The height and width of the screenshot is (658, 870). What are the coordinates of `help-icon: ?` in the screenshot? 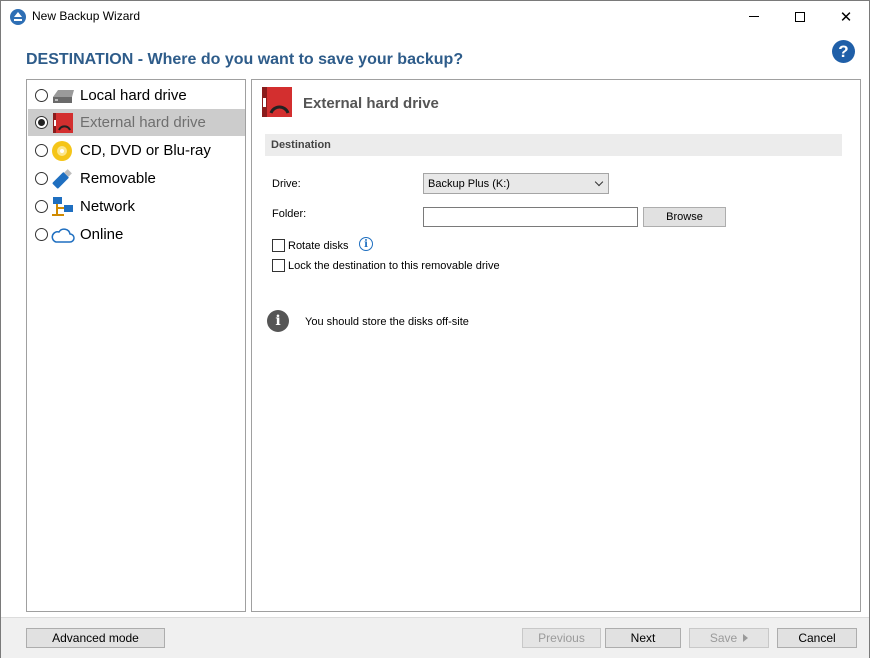 It's located at (843, 51).